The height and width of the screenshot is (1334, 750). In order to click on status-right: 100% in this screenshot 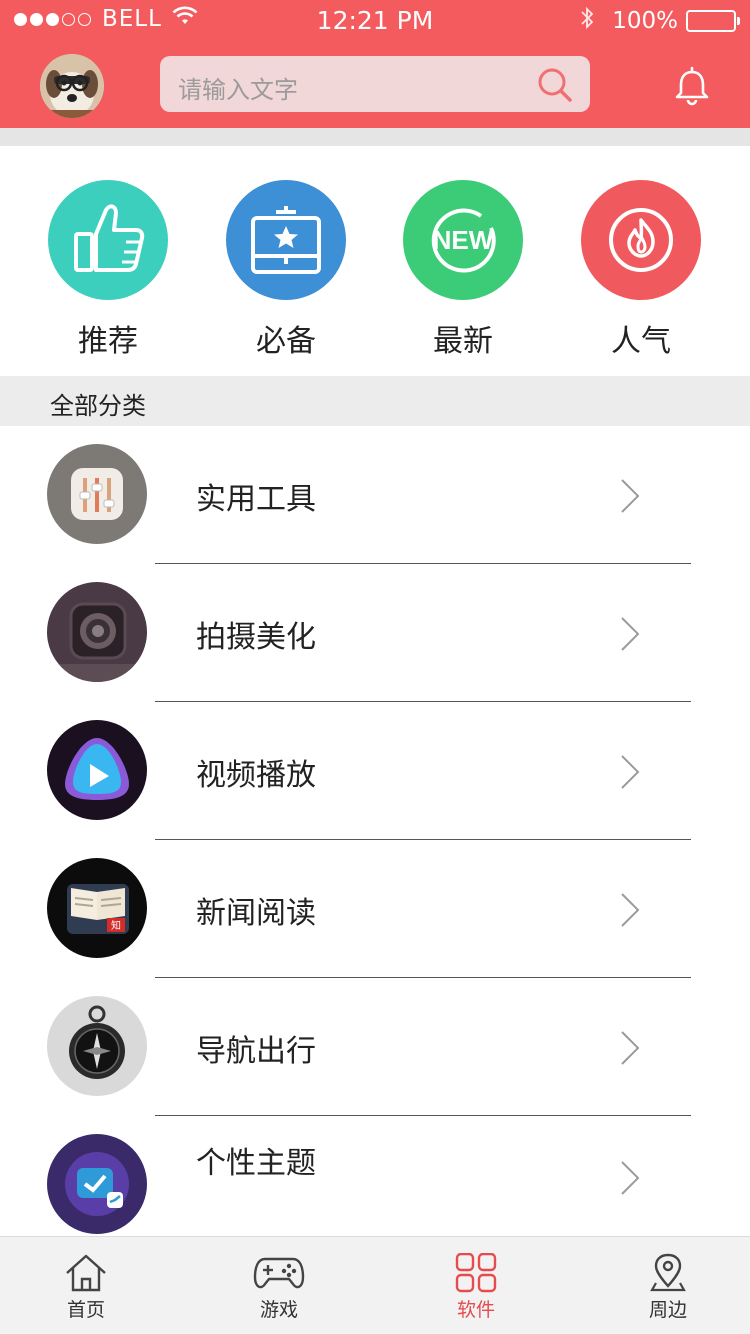, I will do `click(660, 21)`.